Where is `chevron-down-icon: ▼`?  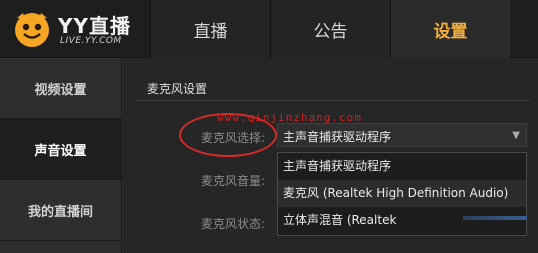
chevron-down-icon: ▼ is located at coordinates (516, 135).